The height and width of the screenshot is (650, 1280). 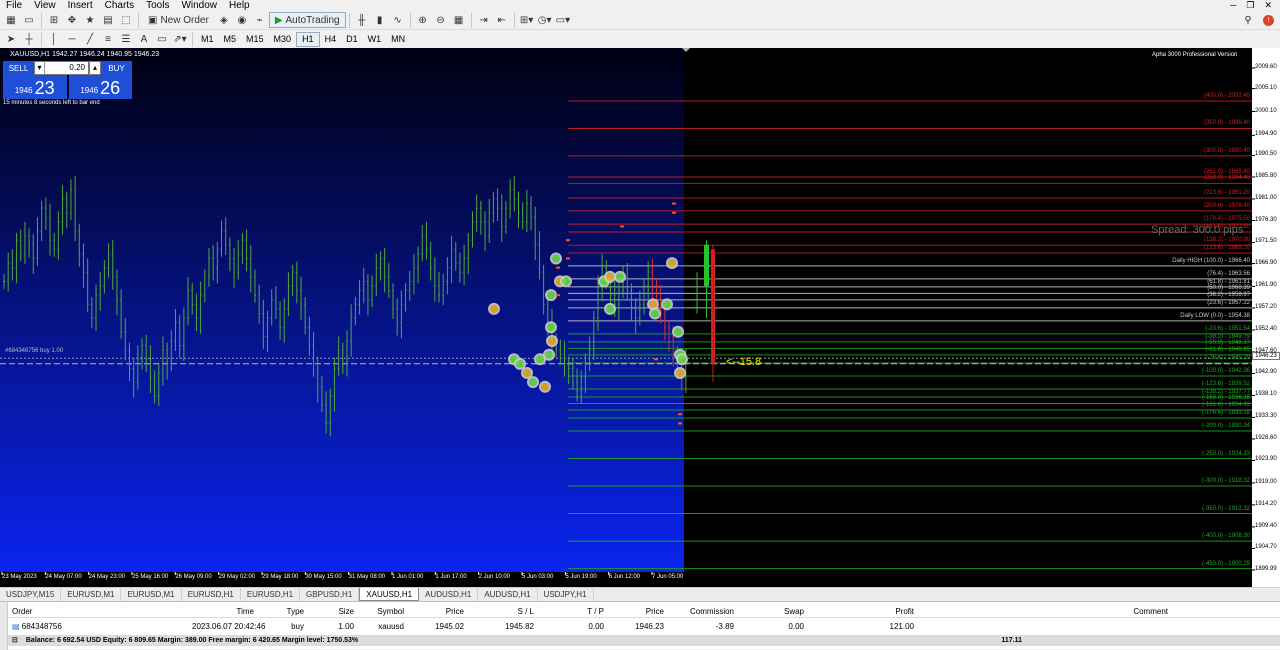 I want to click on tab-usdjpy-m15: USDJPY,M15, so click(x=31, y=594).